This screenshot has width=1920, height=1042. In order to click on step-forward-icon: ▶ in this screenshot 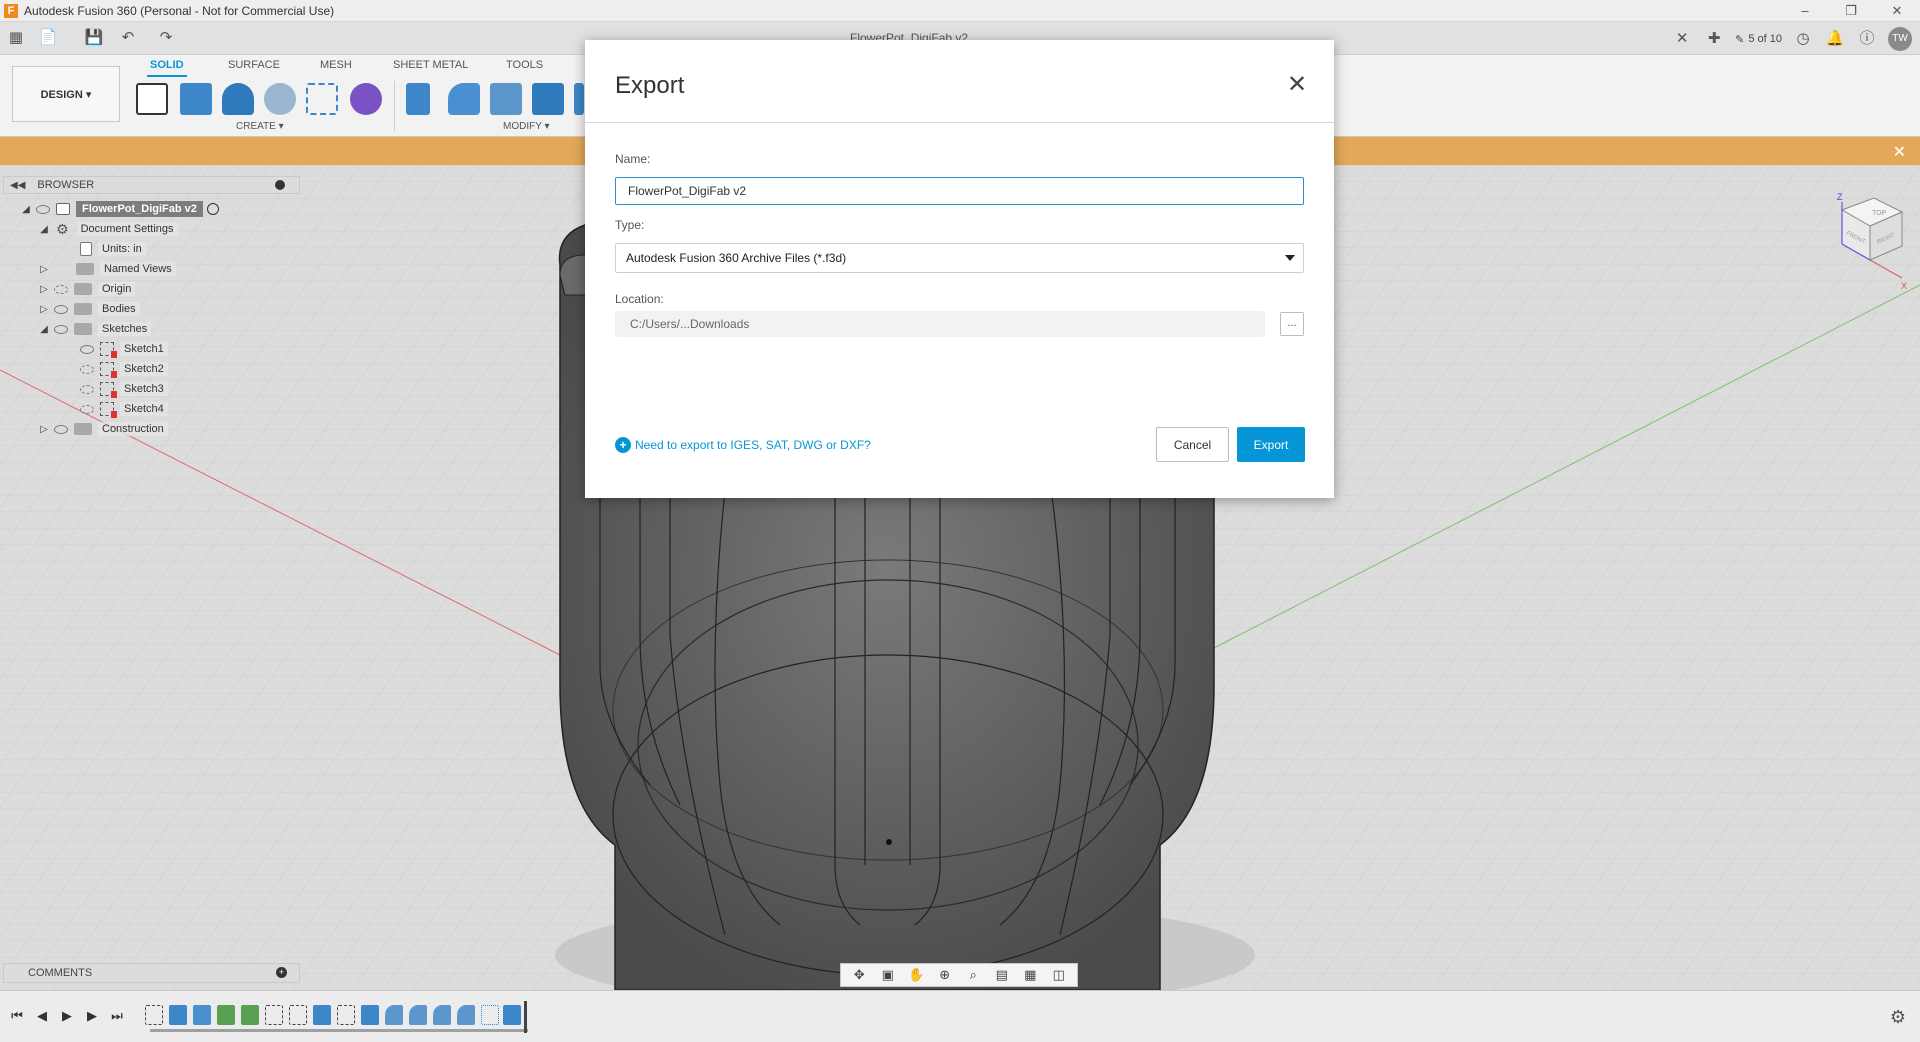, I will do `click(92, 1016)`.